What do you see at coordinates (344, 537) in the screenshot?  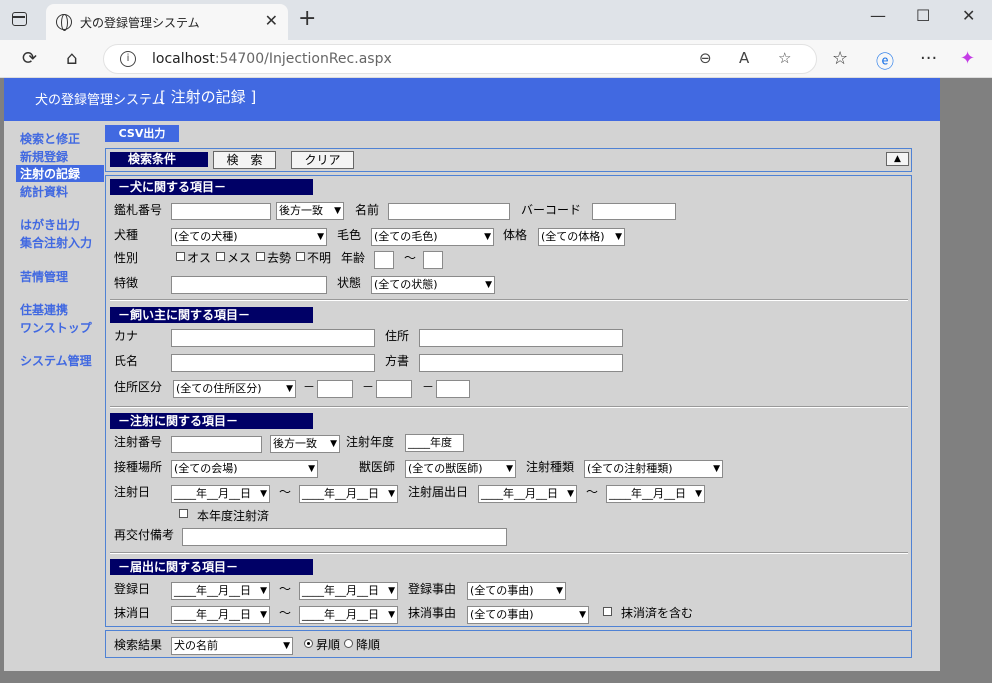 I see `reissue-note-input` at bounding box center [344, 537].